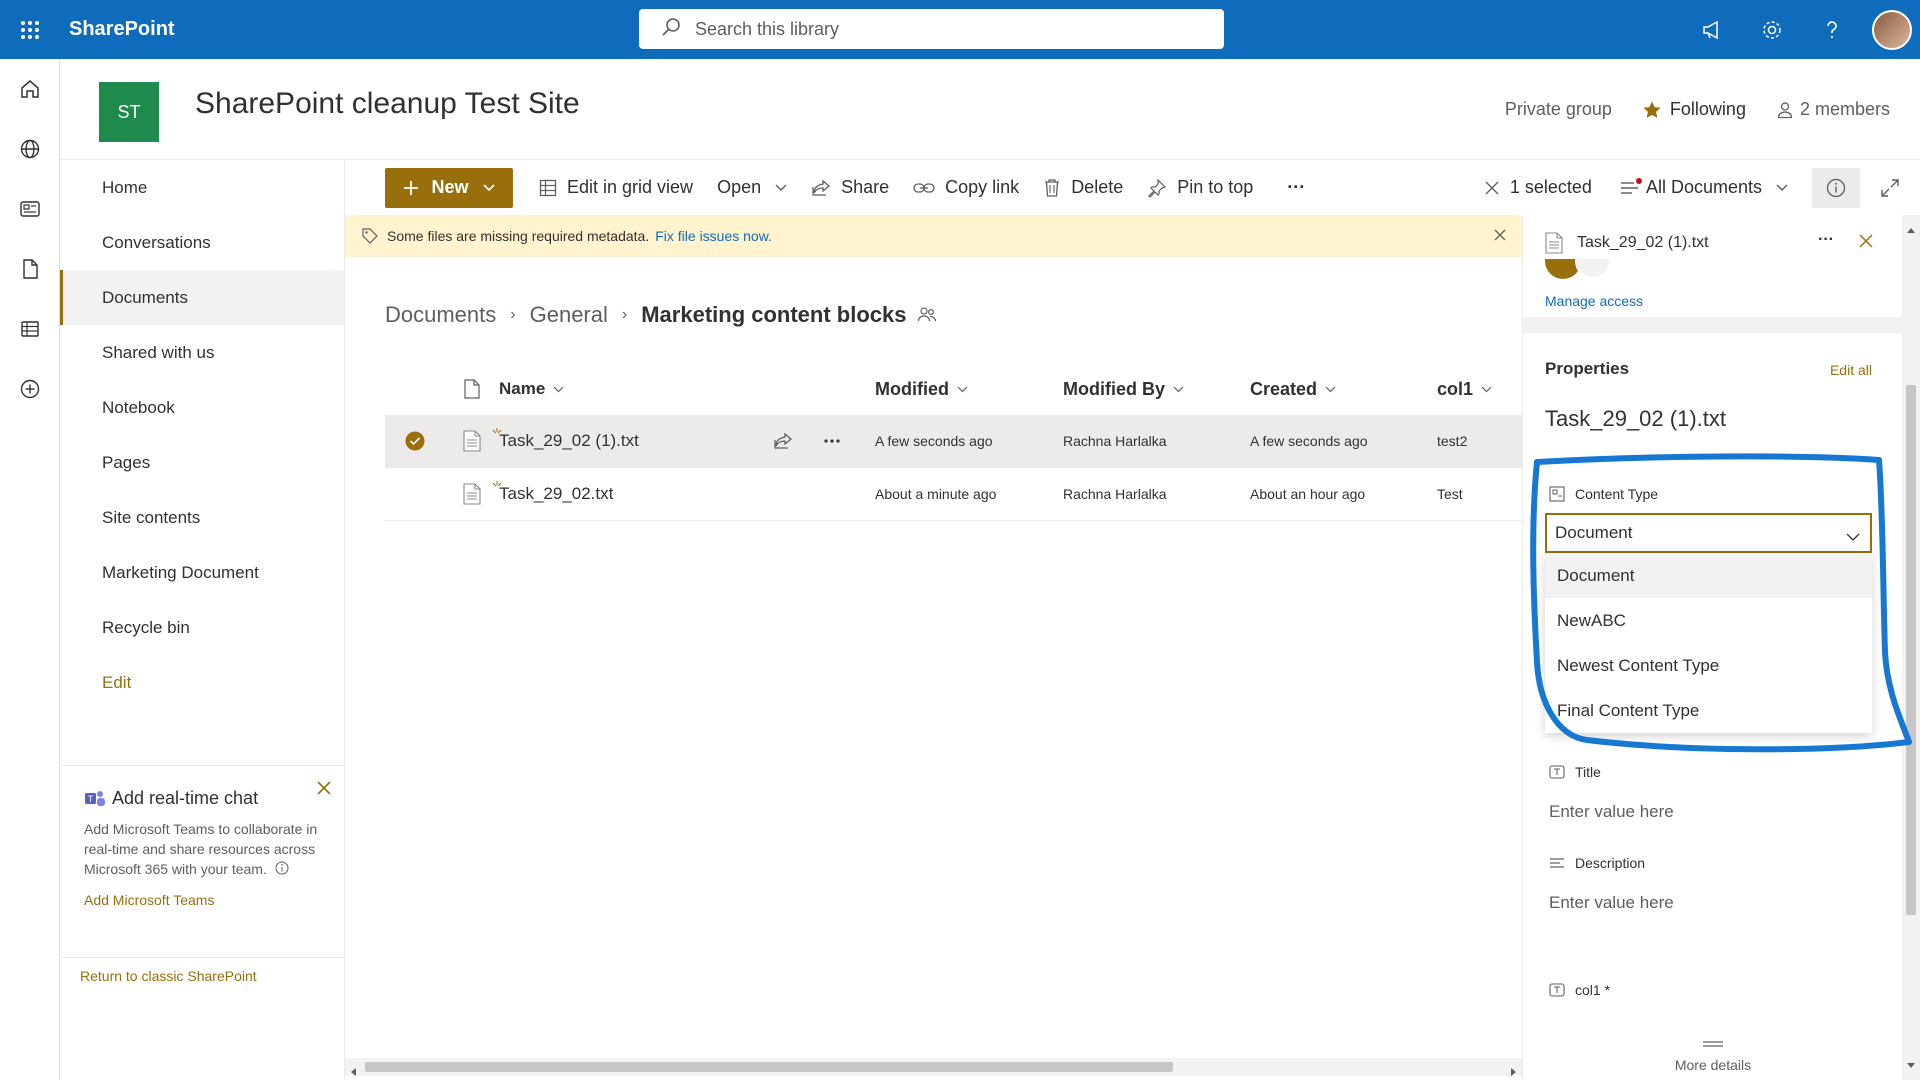  What do you see at coordinates (969, 389) in the screenshot?
I see `column-header-modified: Modified` at bounding box center [969, 389].